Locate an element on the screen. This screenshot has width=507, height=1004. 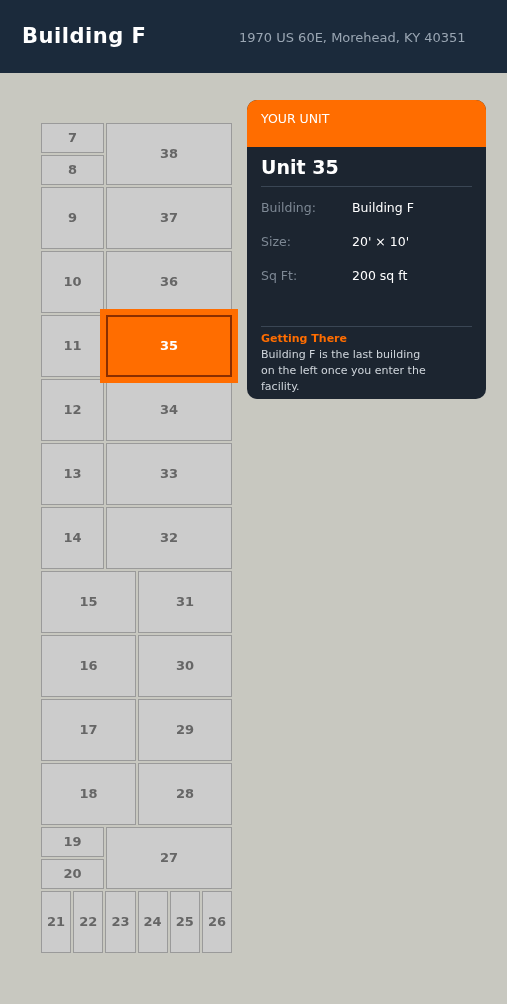
storage-unit: 15 is located at coordinates (88, 602).